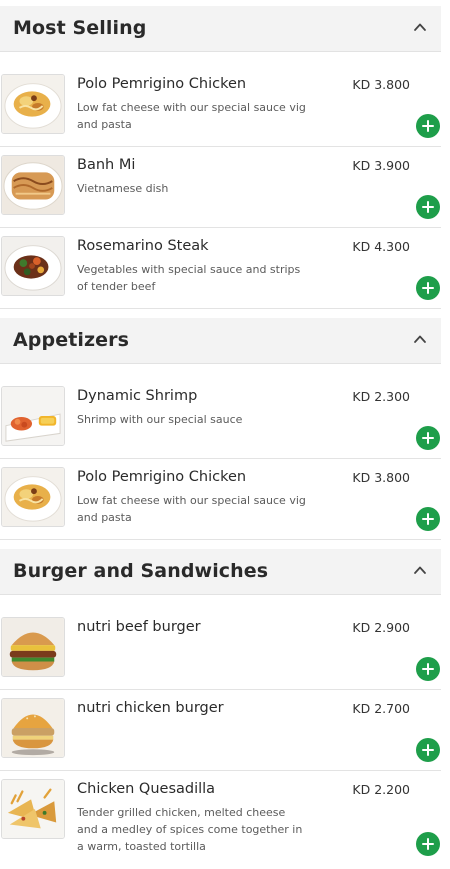 Image resolution: width=450 pixels, height=869 pixels. Describe the element at coordinates (220, 341) in the screenshot. I see `section-header-appetizers: Appetizers` at that location.